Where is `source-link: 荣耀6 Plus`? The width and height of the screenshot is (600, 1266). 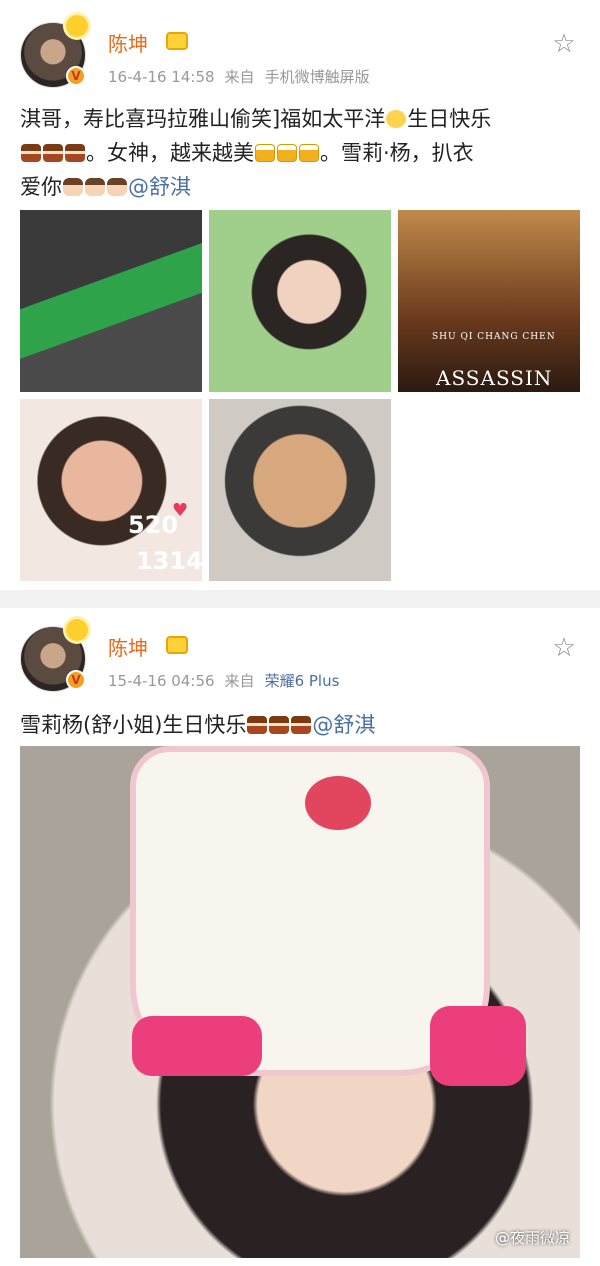
source-link: 荣耀6 Plus is located at coordinates (302, 681).